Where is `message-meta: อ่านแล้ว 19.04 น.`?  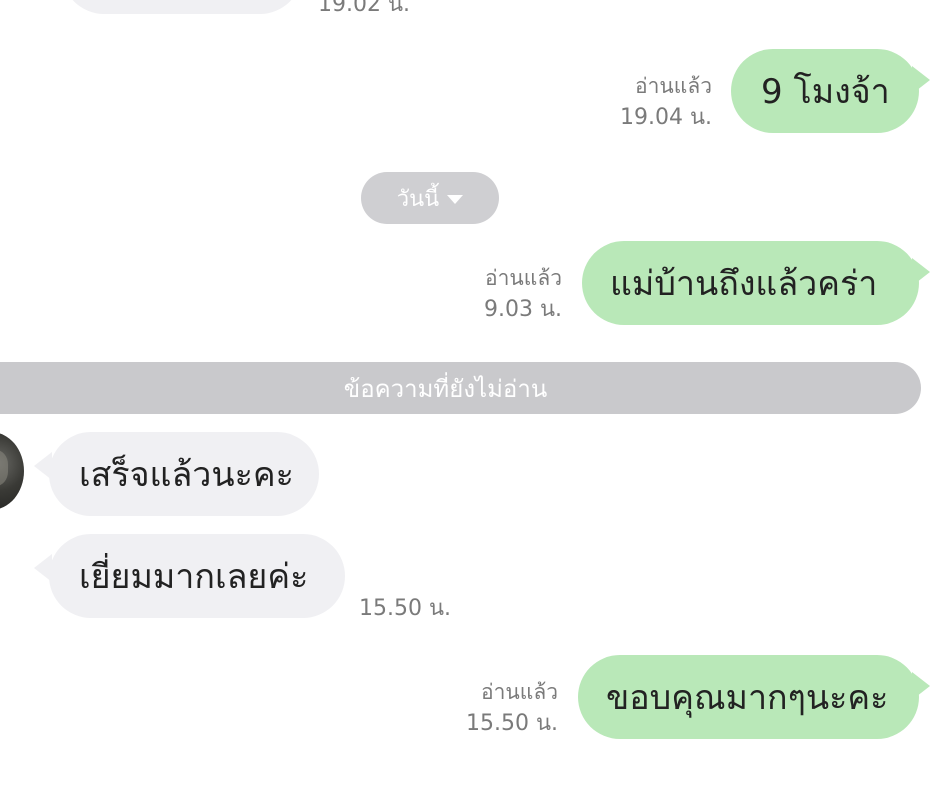 message-meta: อ่านแล้ว 19.04 น. is located at coordinates (666, 102).